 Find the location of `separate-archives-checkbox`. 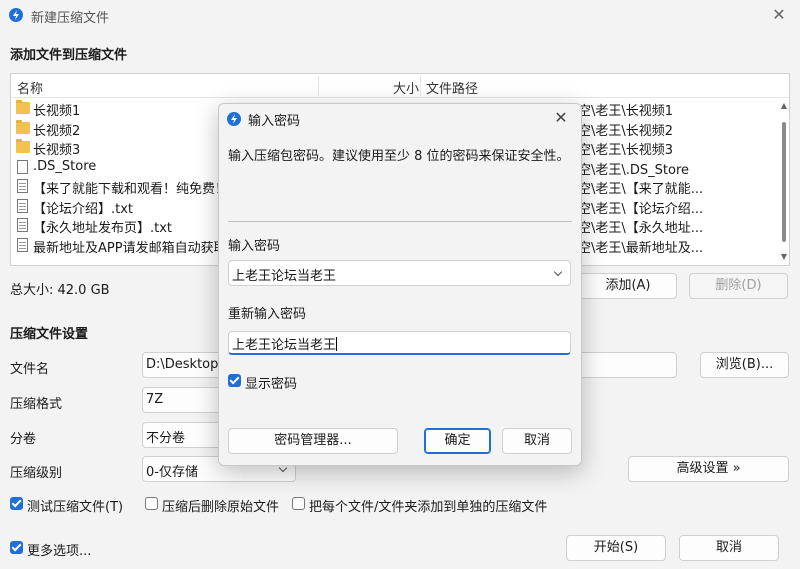

separate-archives-checkbox is located at coordinates (298, 503).